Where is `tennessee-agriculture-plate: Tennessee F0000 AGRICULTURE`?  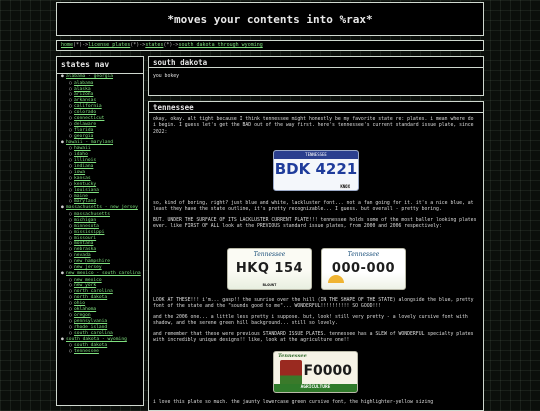 tennessee-agriculture-plate: Tennessee F0000 AGRICULTURE is located at coordinates (315, 372).